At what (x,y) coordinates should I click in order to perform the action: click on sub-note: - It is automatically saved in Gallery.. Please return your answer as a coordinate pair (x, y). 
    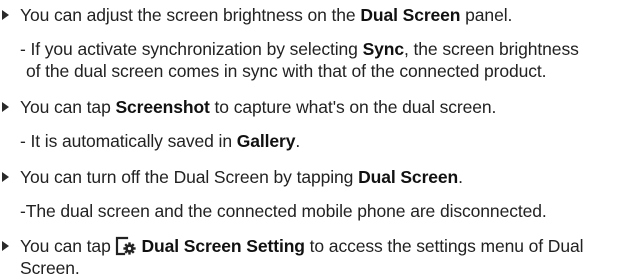
    Looking at the image, I should click on (160, 141).